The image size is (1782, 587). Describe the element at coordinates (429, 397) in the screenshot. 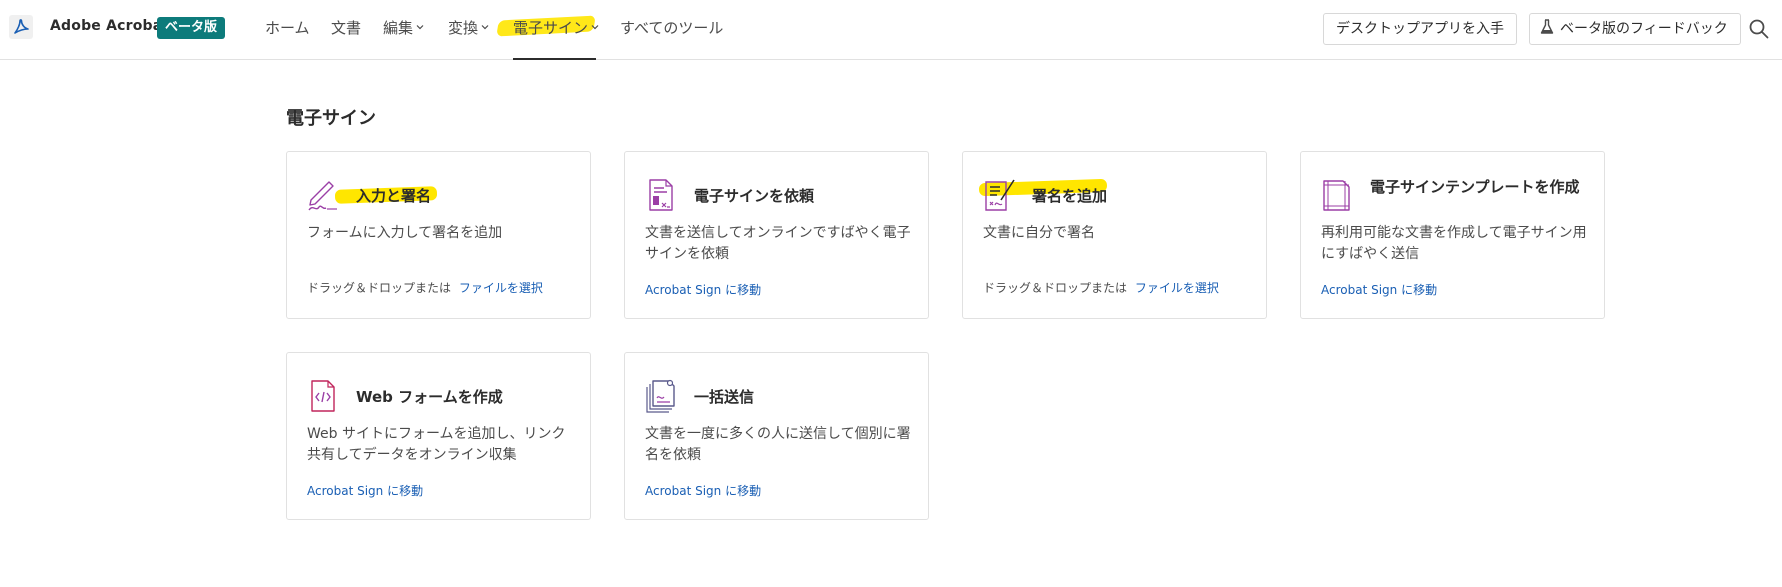

I see `card-title: Web フォームを作成` at that location.